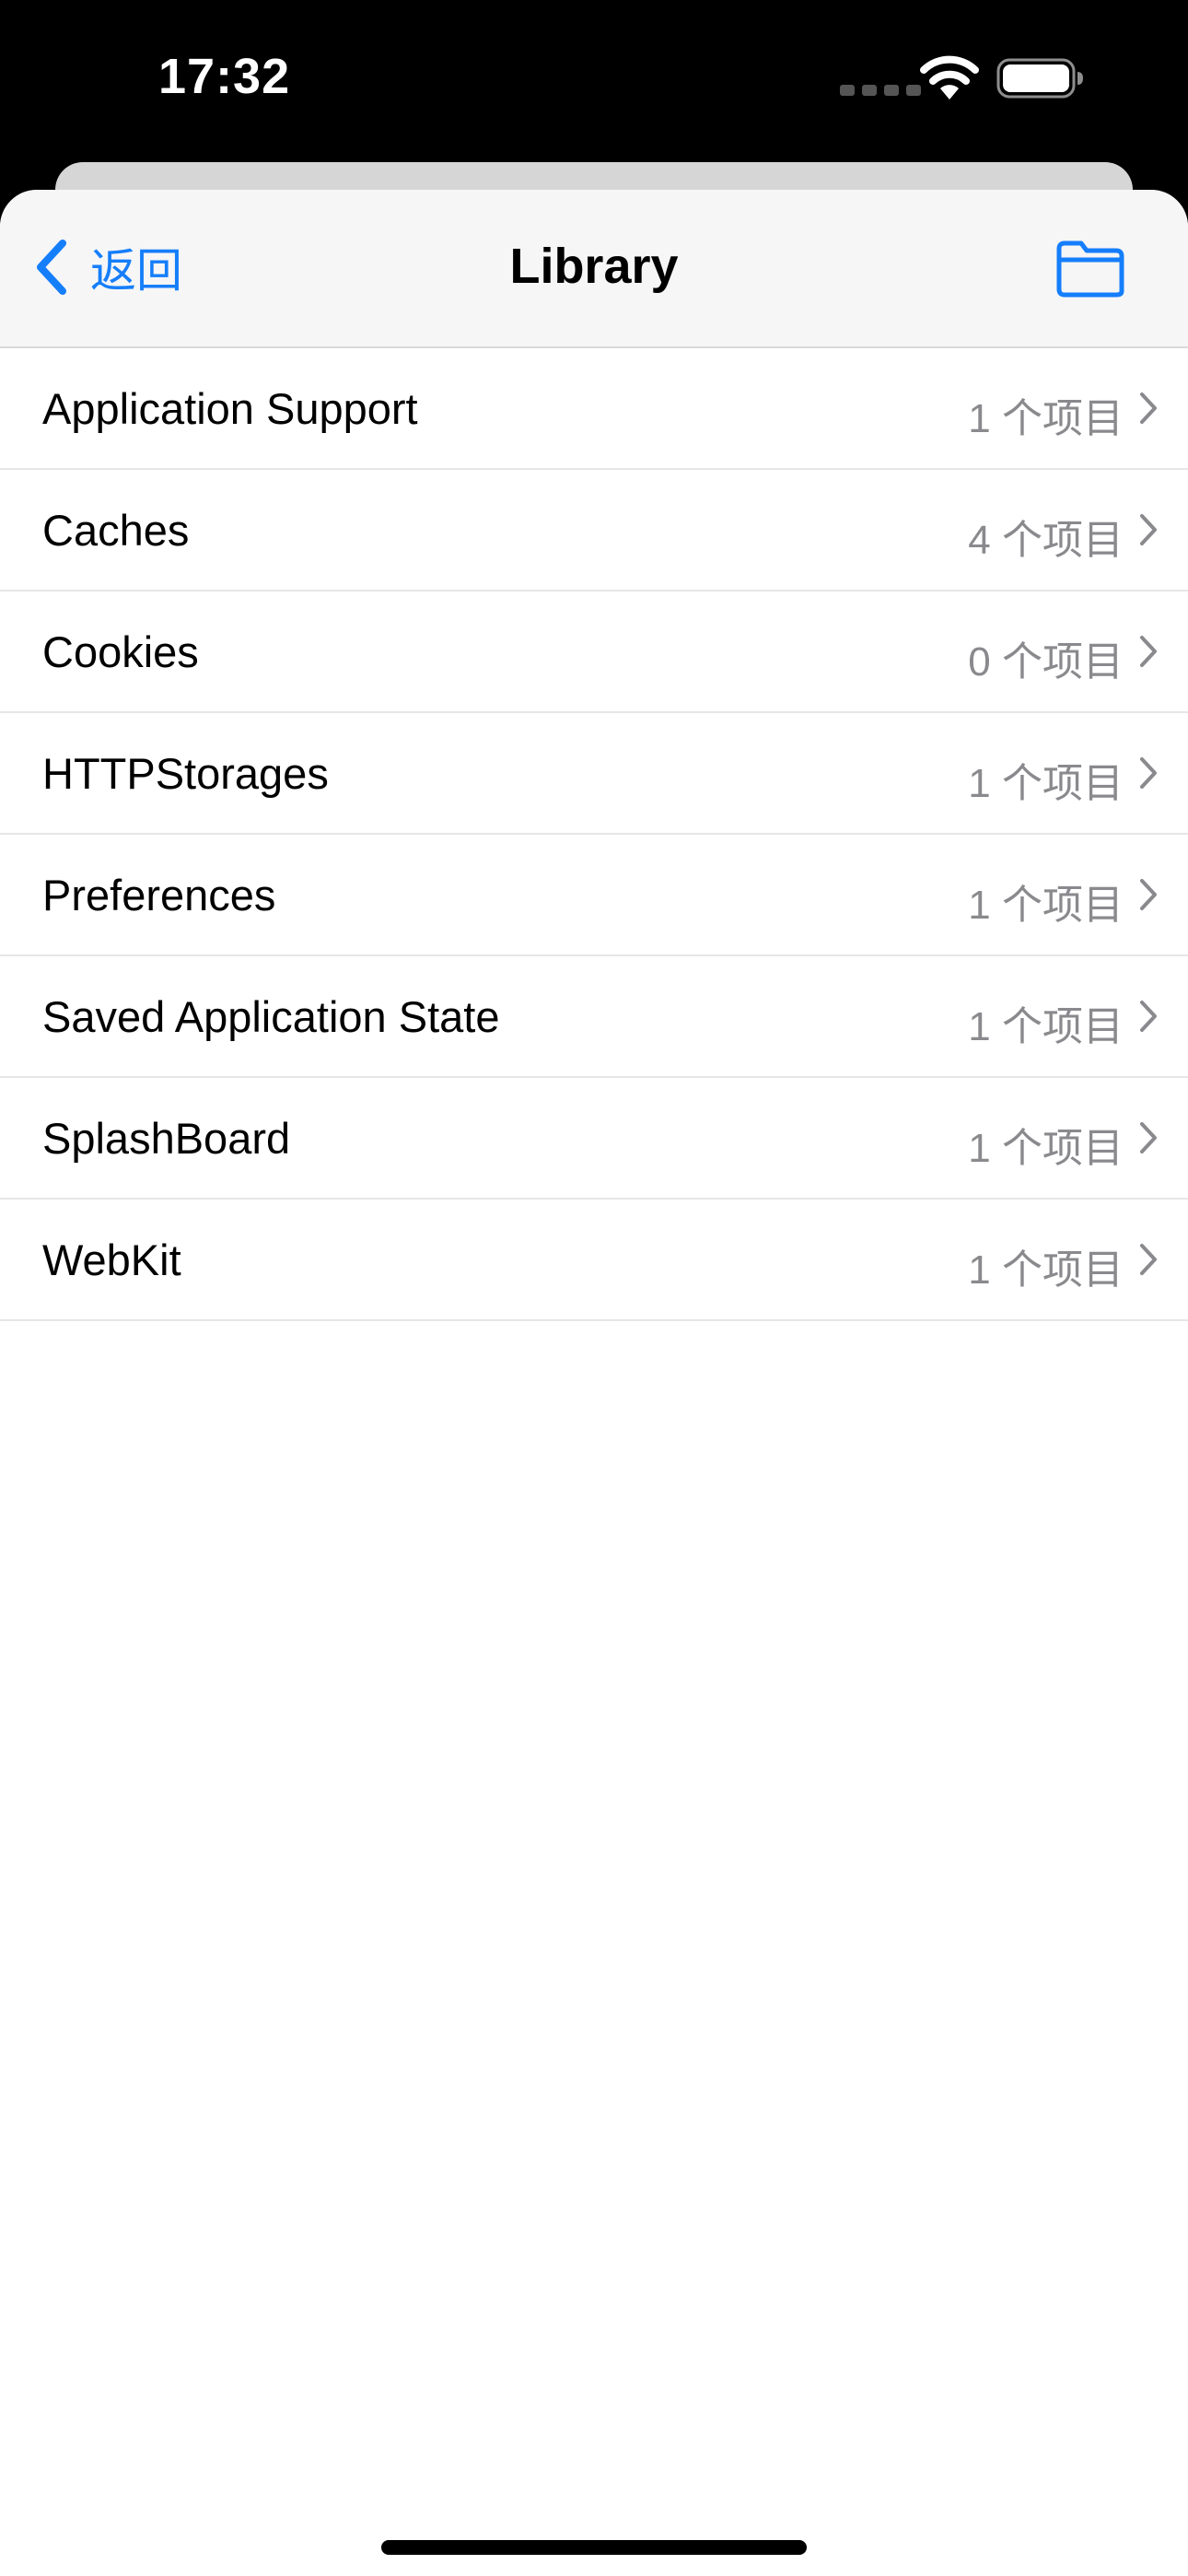 The height and width of the screenshot is (2576, 1188). What do you see at coordinates (594, 1260) in the screenshot?
I see `list-item: WebKit 1 个项目` at bounding box center [594, 1260].